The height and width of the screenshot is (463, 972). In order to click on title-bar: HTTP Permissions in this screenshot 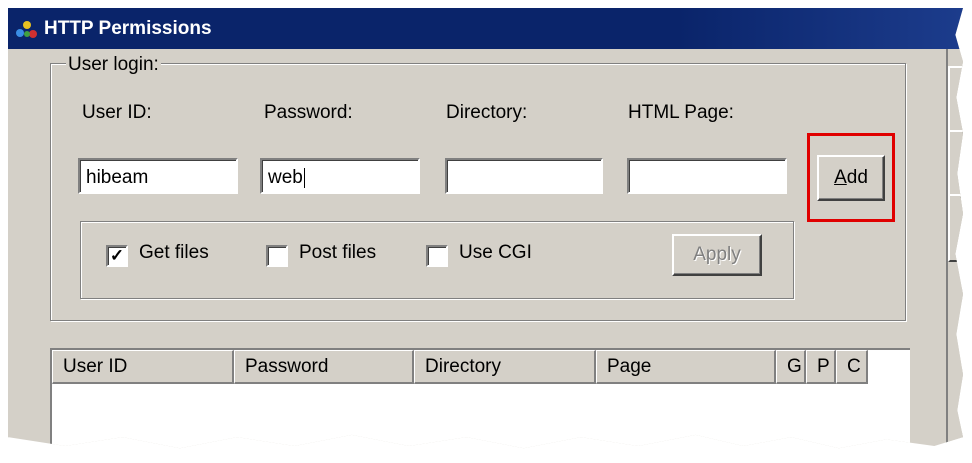, I will do `click(485, 28)`.